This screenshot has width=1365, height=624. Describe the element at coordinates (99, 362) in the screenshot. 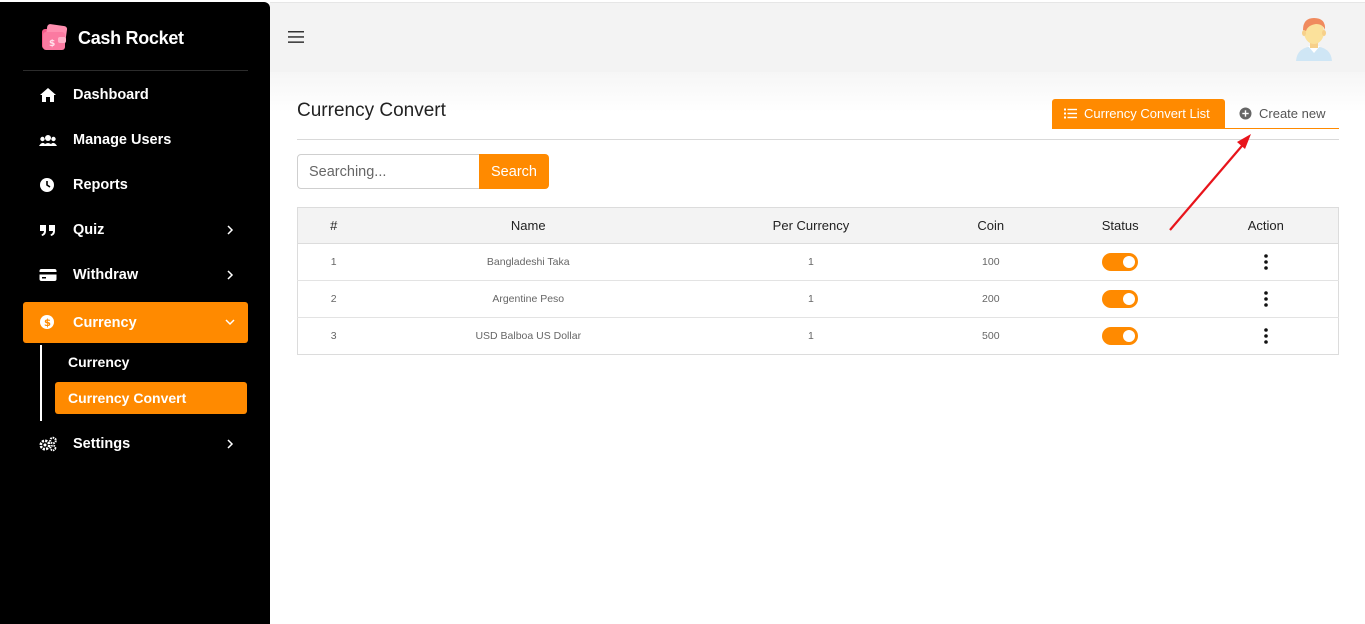

I see `submenu-item-label: Currency` at that location.